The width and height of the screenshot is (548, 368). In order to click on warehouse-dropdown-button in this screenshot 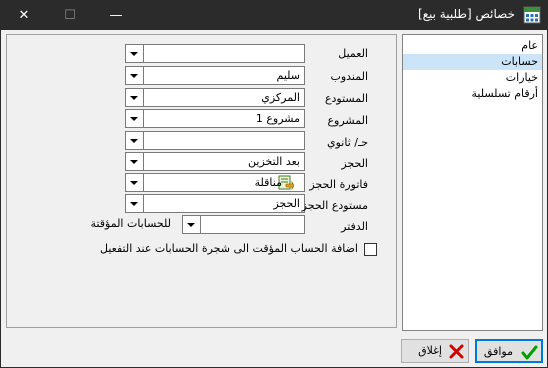, I will do `click(135, 97)`.